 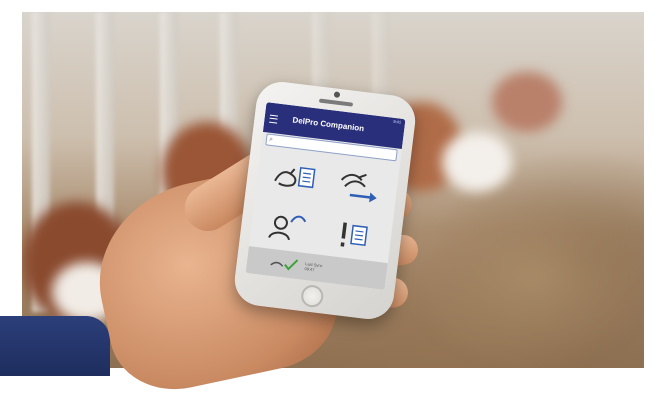 What do you see at coordinates (397, 121) in the screenshot?
I see `status-time: 9:41` at bounding box center [397, 121].